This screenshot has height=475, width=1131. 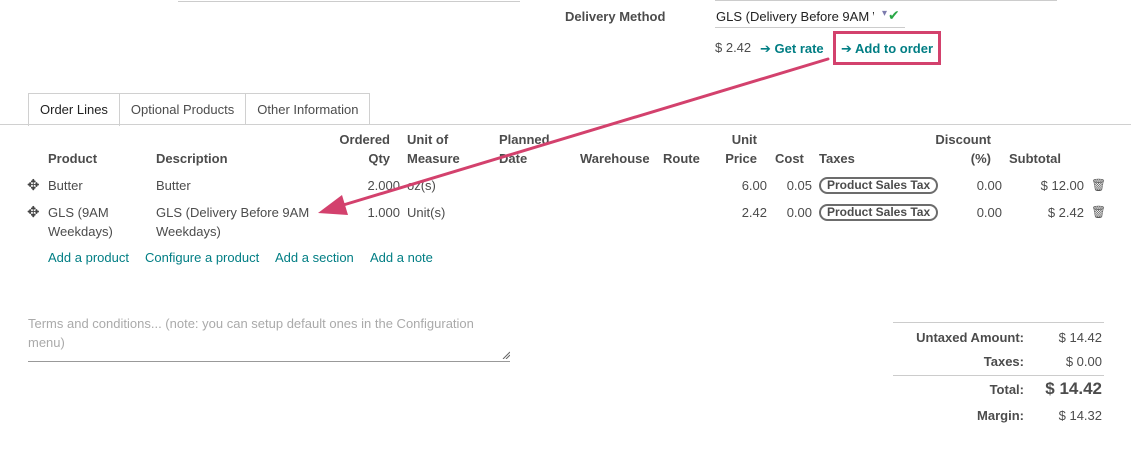 What do you see at coordinates (1080, 415) in the screenshot?
I see `margin-value: $ 14.32` at bounding box center [1080, 415].